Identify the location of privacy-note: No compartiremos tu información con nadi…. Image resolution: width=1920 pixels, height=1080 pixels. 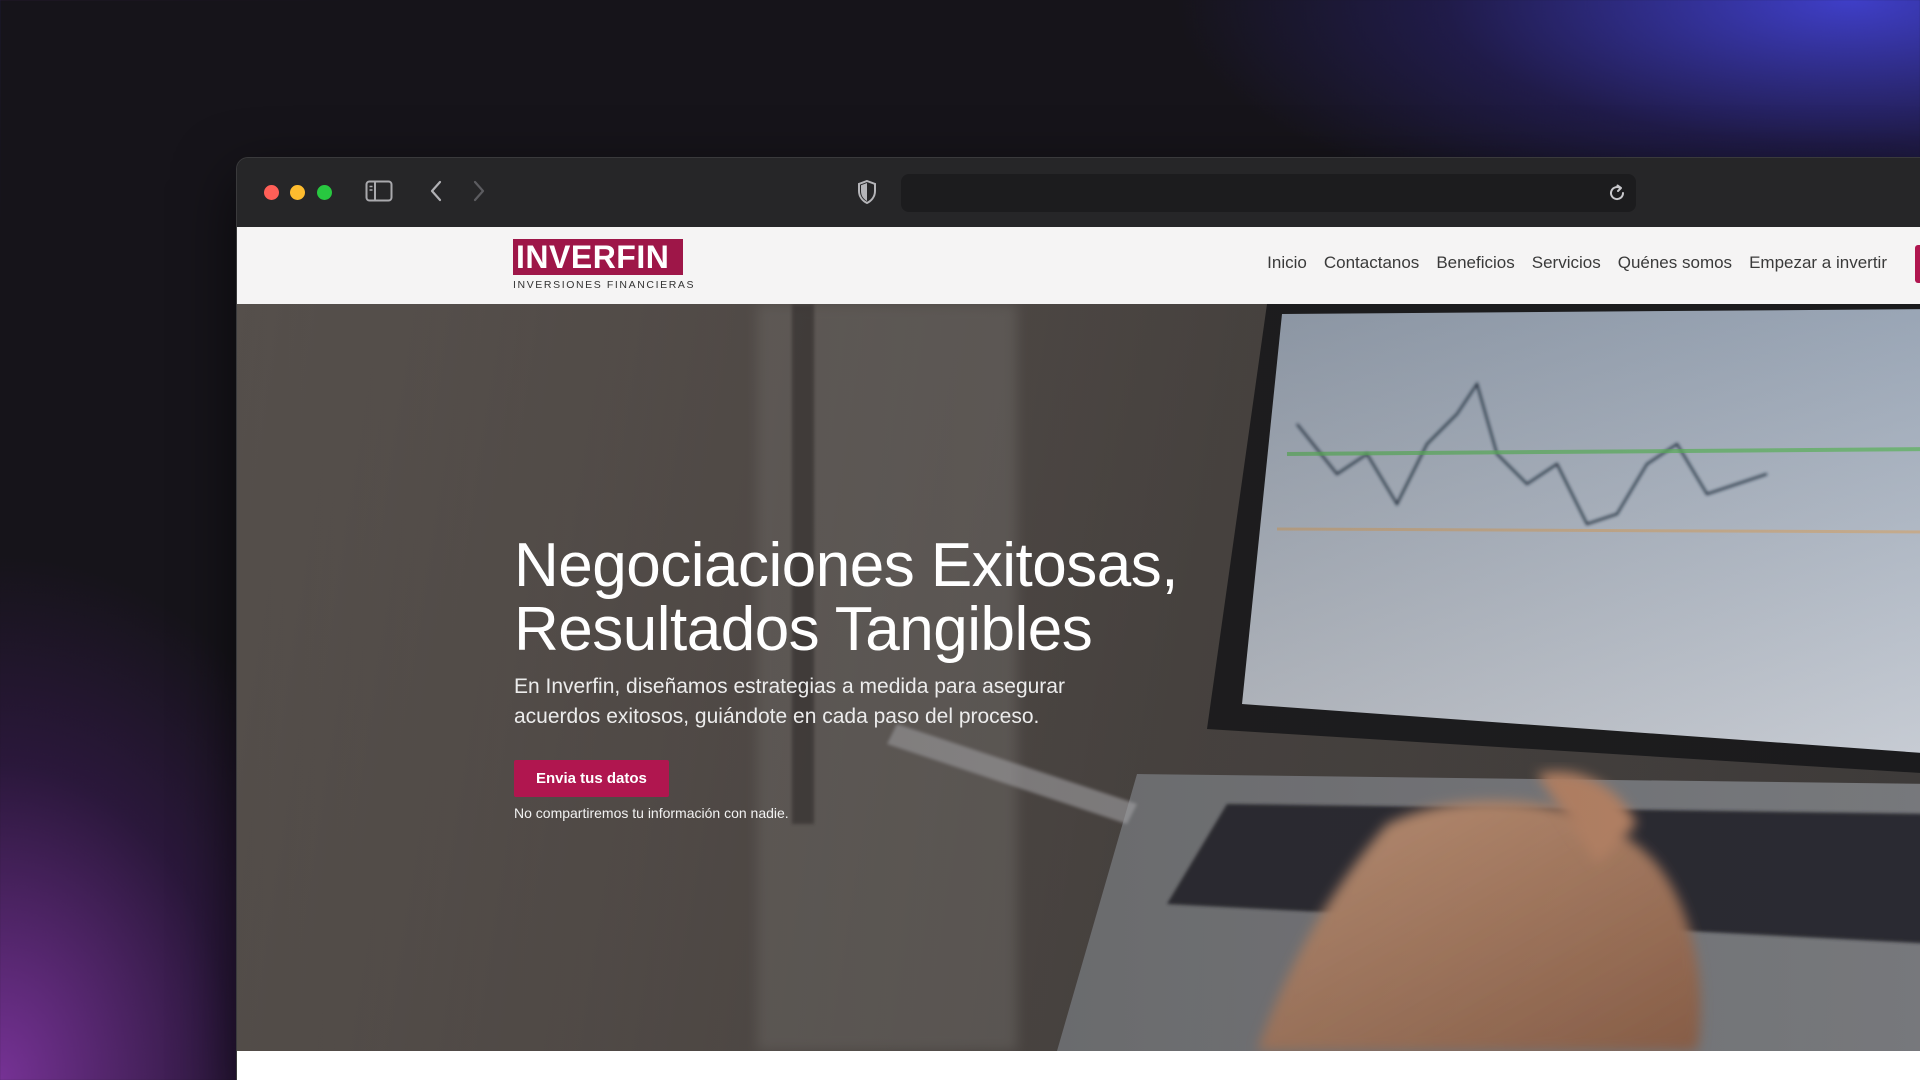
(651, 813).